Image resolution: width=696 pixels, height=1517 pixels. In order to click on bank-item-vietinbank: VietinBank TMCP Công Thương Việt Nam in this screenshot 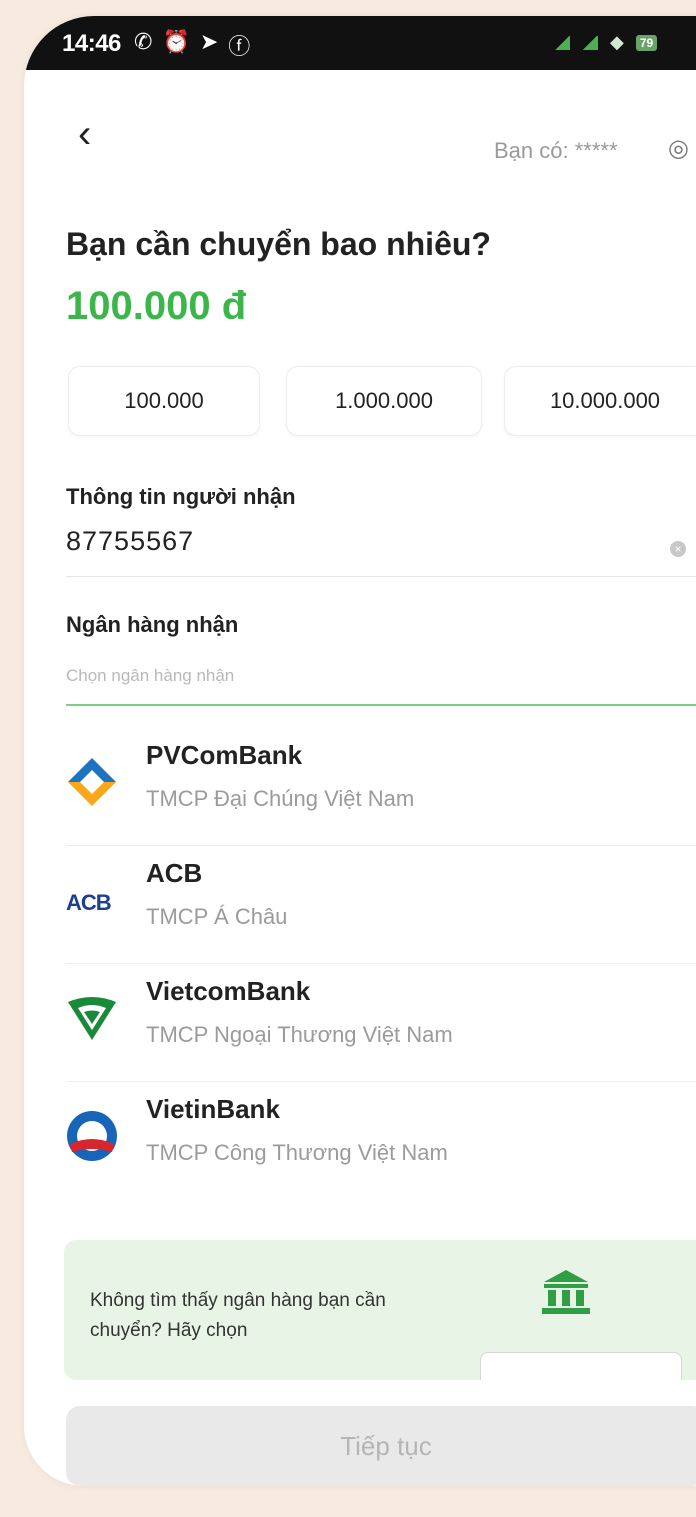, I will do `click(360, 1141)`.